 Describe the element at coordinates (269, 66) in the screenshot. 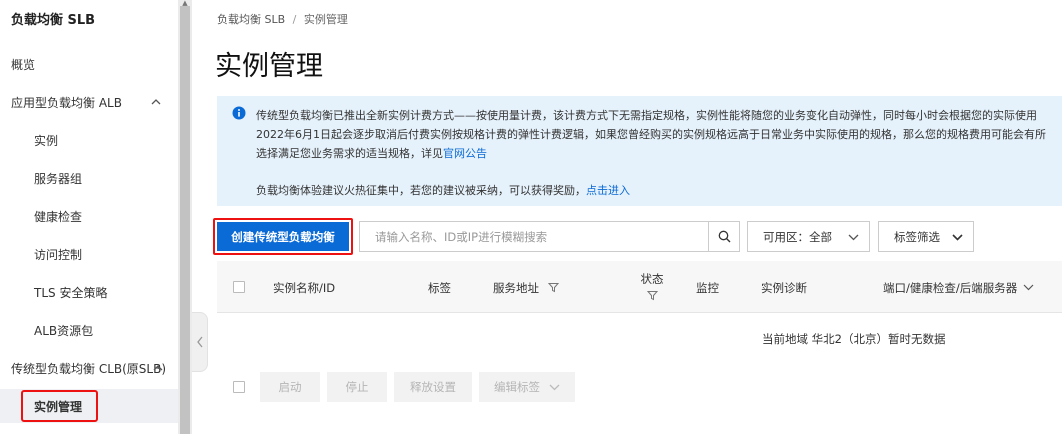

I see `page-title: 实例管理` at that location.